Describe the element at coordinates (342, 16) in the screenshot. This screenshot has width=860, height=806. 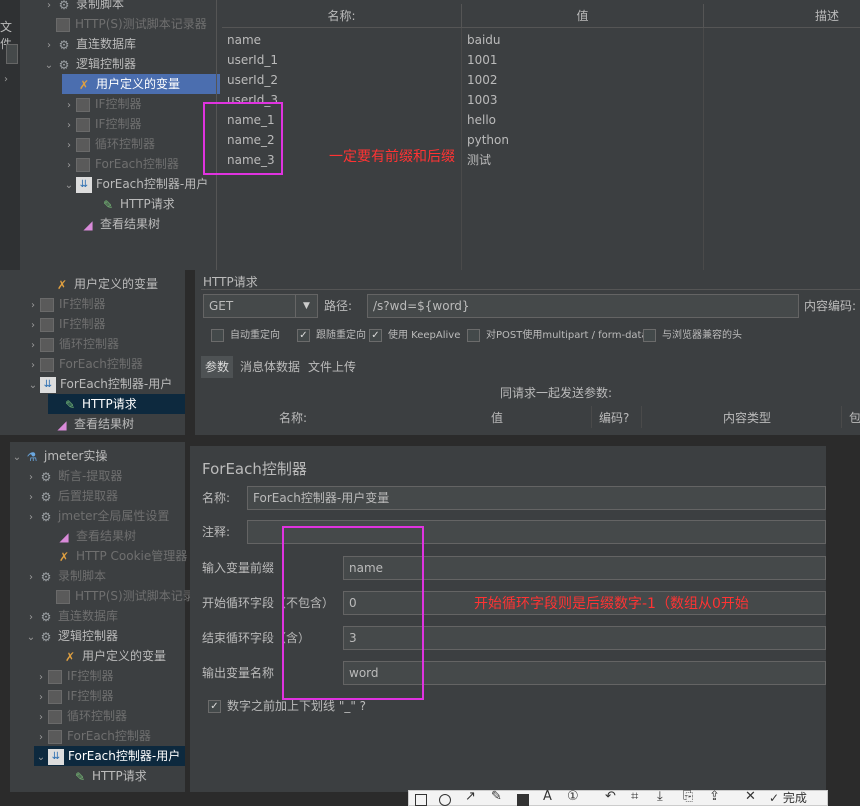
I see `col-header-name: 名称:` at that location.